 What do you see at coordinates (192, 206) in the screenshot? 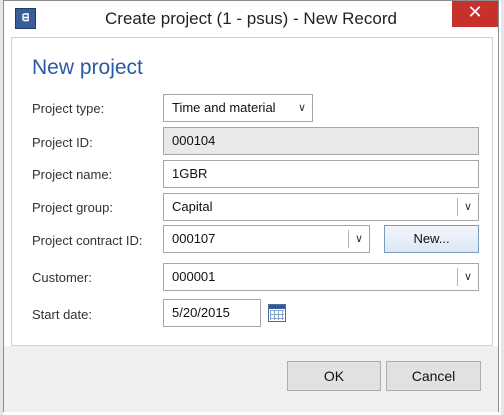
I see `project-group-value: Capital` at bounding box center [192, 206].